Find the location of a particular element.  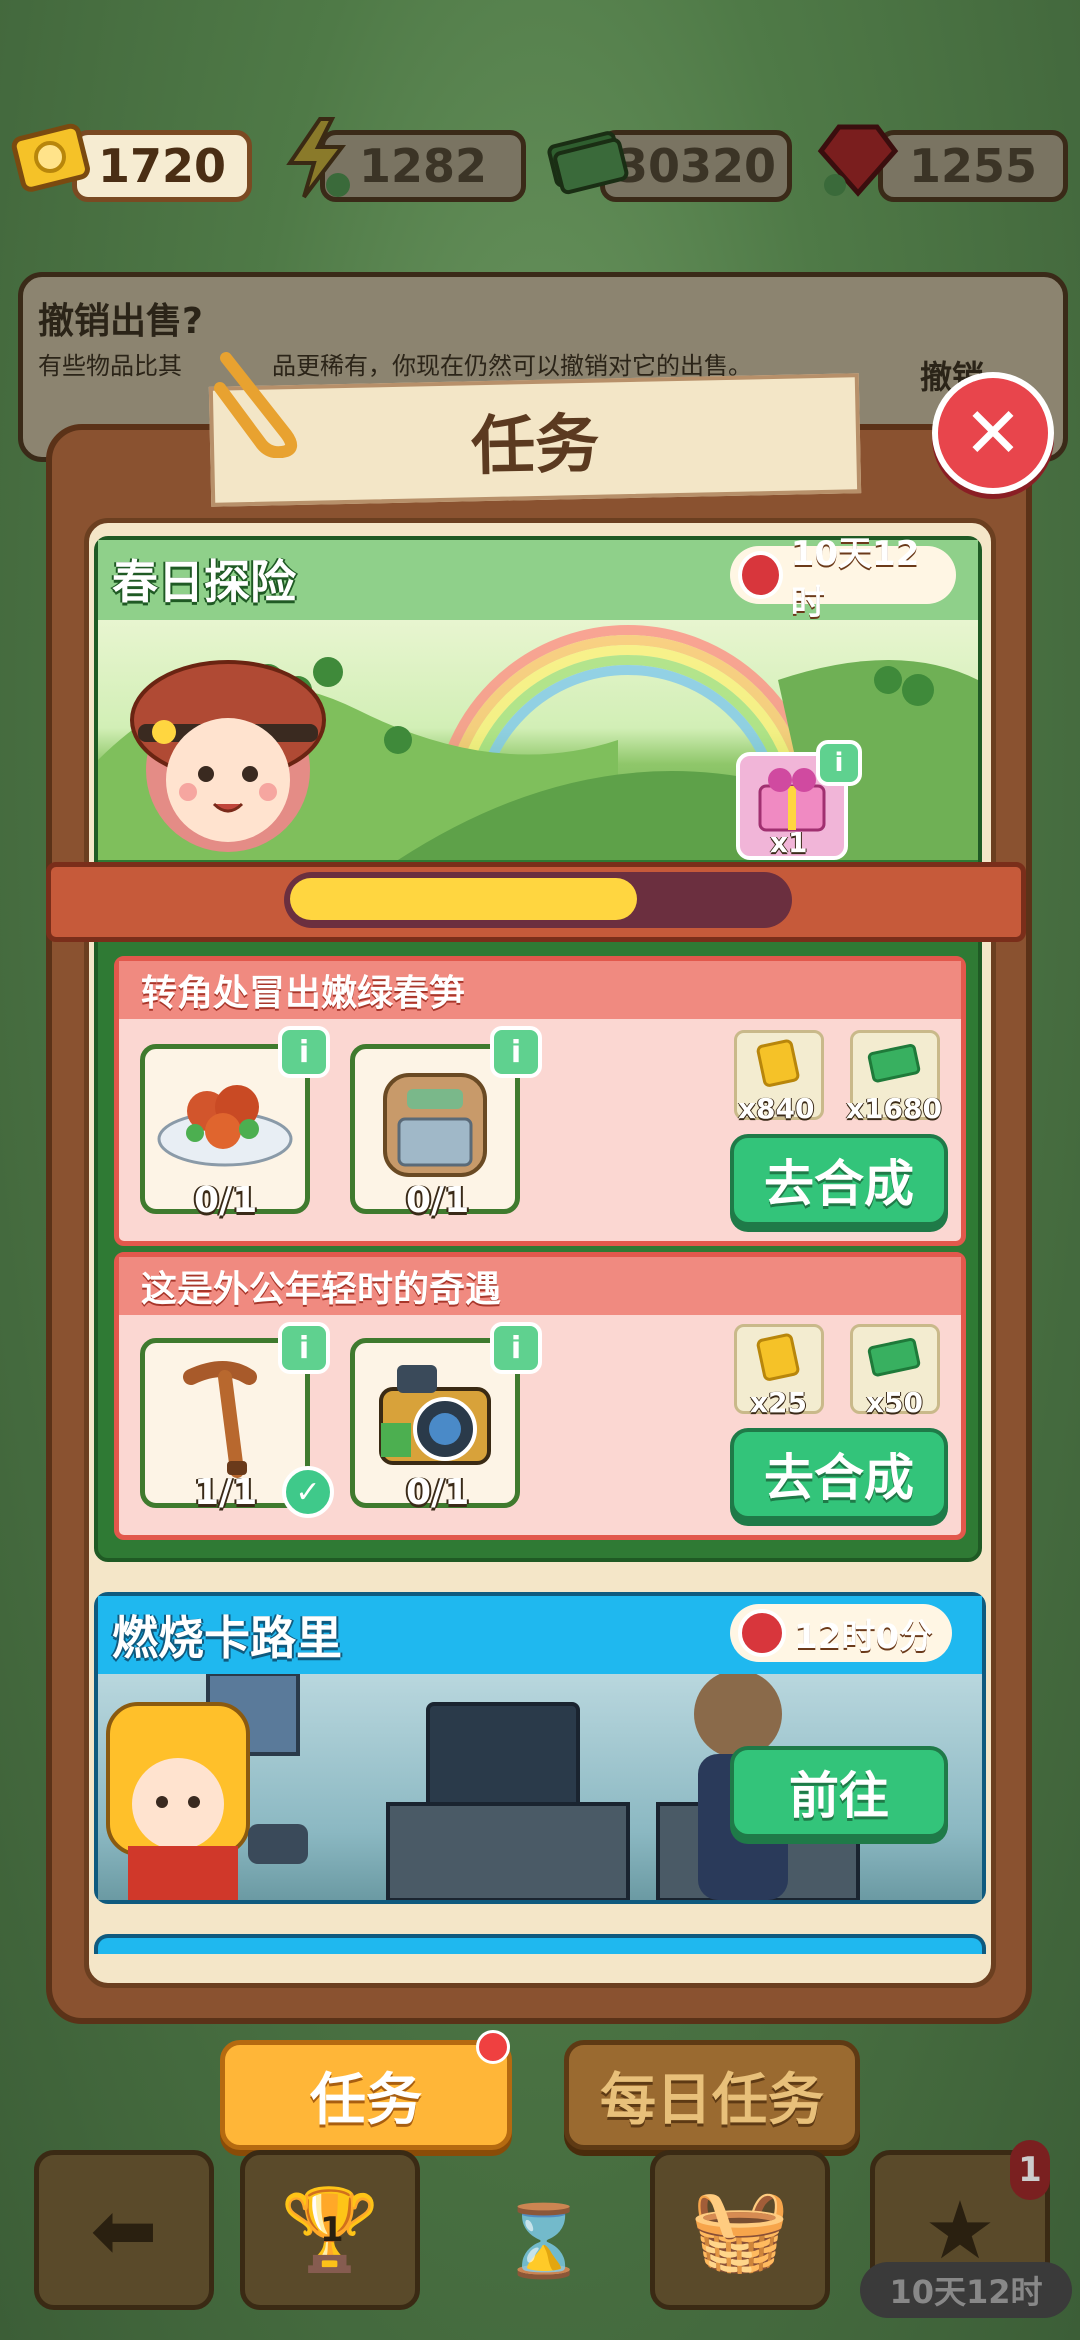

task-1-title: 转角处冒出嫩绿春笋 is located at coordinates (540, 990).